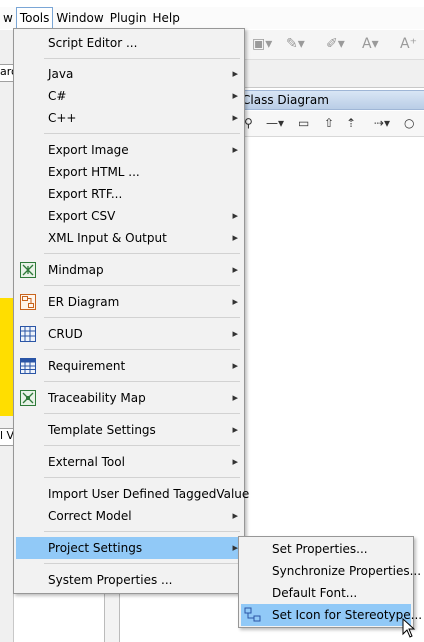  I want to click on crud-icon, so click(28, 334).